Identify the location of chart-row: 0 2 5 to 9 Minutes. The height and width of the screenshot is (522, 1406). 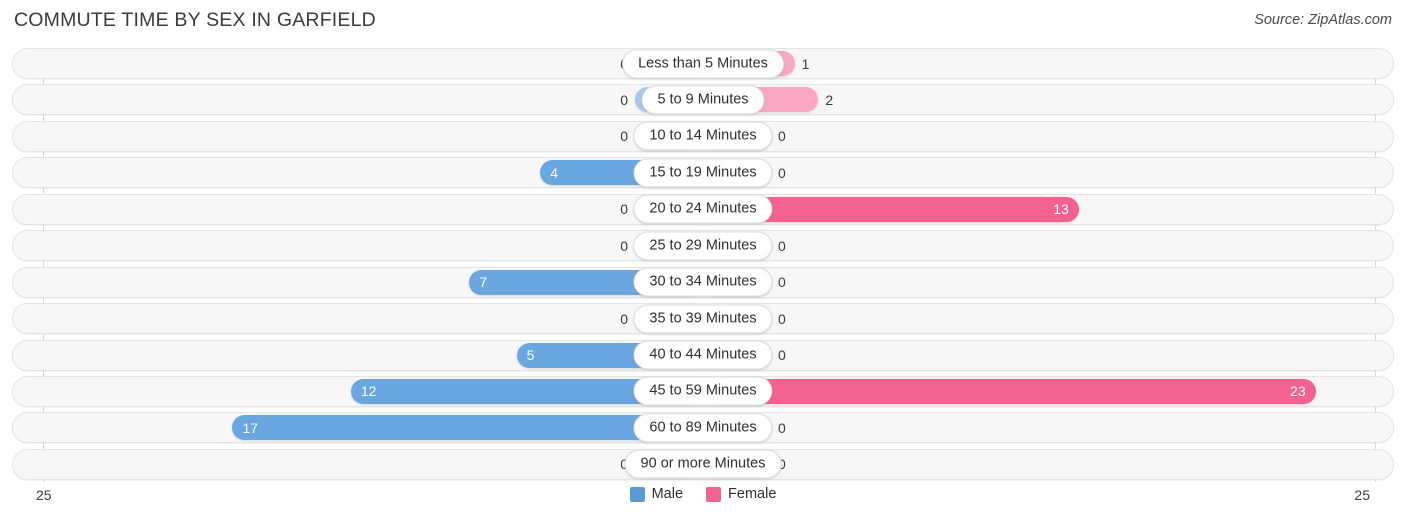
(703, 100).